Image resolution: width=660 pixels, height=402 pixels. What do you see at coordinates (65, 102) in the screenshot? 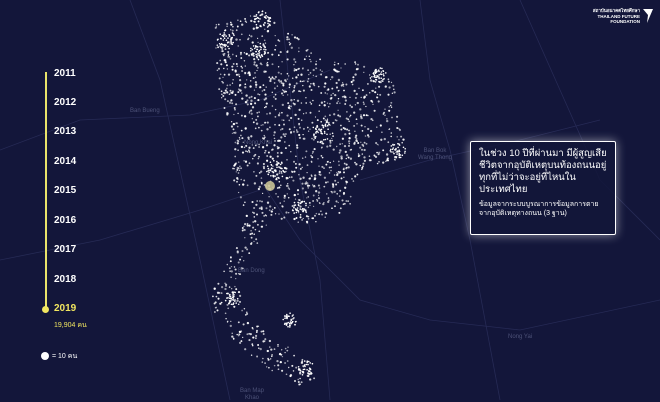
I see `year-2012: 2012` at bounding box center [65, 102].